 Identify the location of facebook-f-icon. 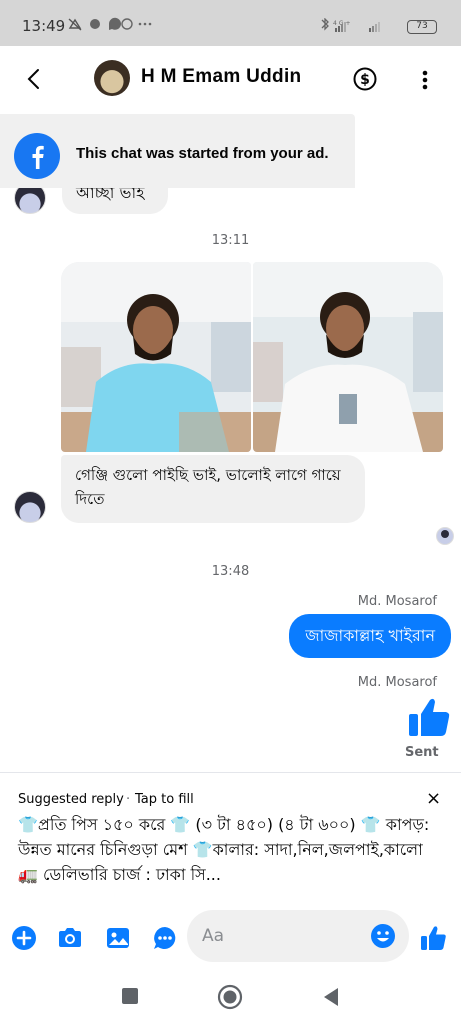
(37, 156).